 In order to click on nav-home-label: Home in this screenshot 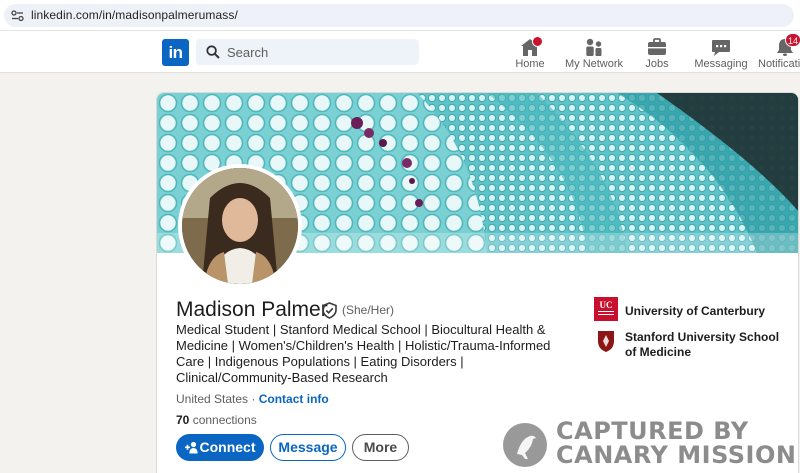, I will do `click(530, 64)`.